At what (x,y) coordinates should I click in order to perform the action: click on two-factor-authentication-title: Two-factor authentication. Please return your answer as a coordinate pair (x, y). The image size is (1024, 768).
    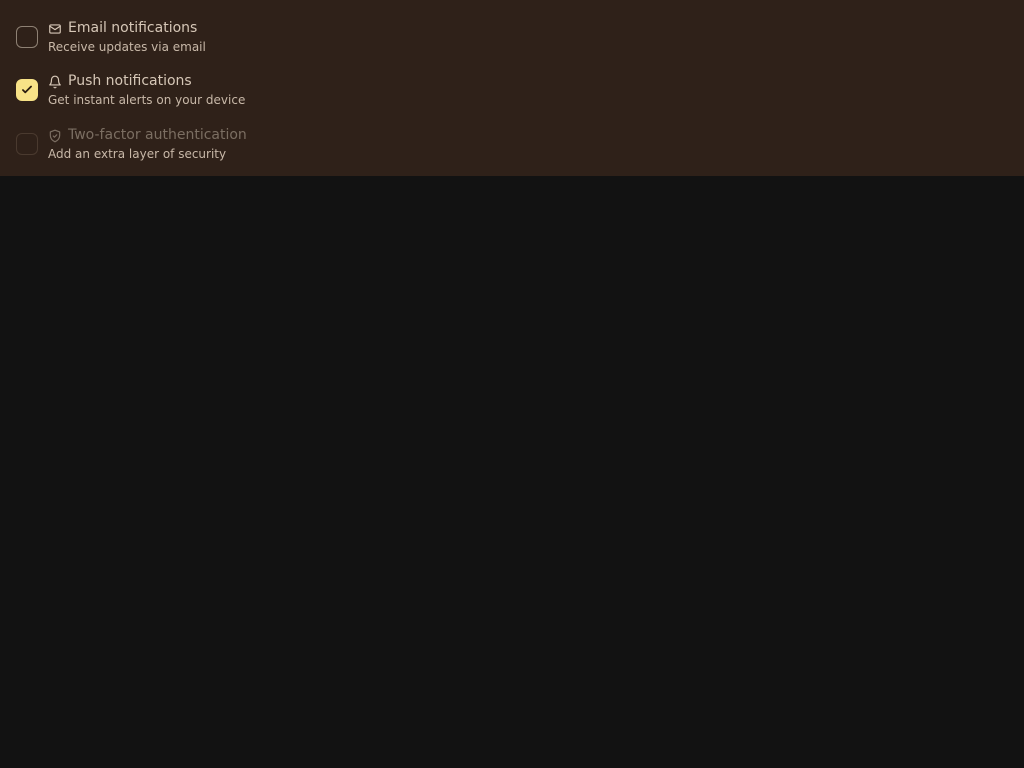
    Looking at the image, I should click on (157, 135).